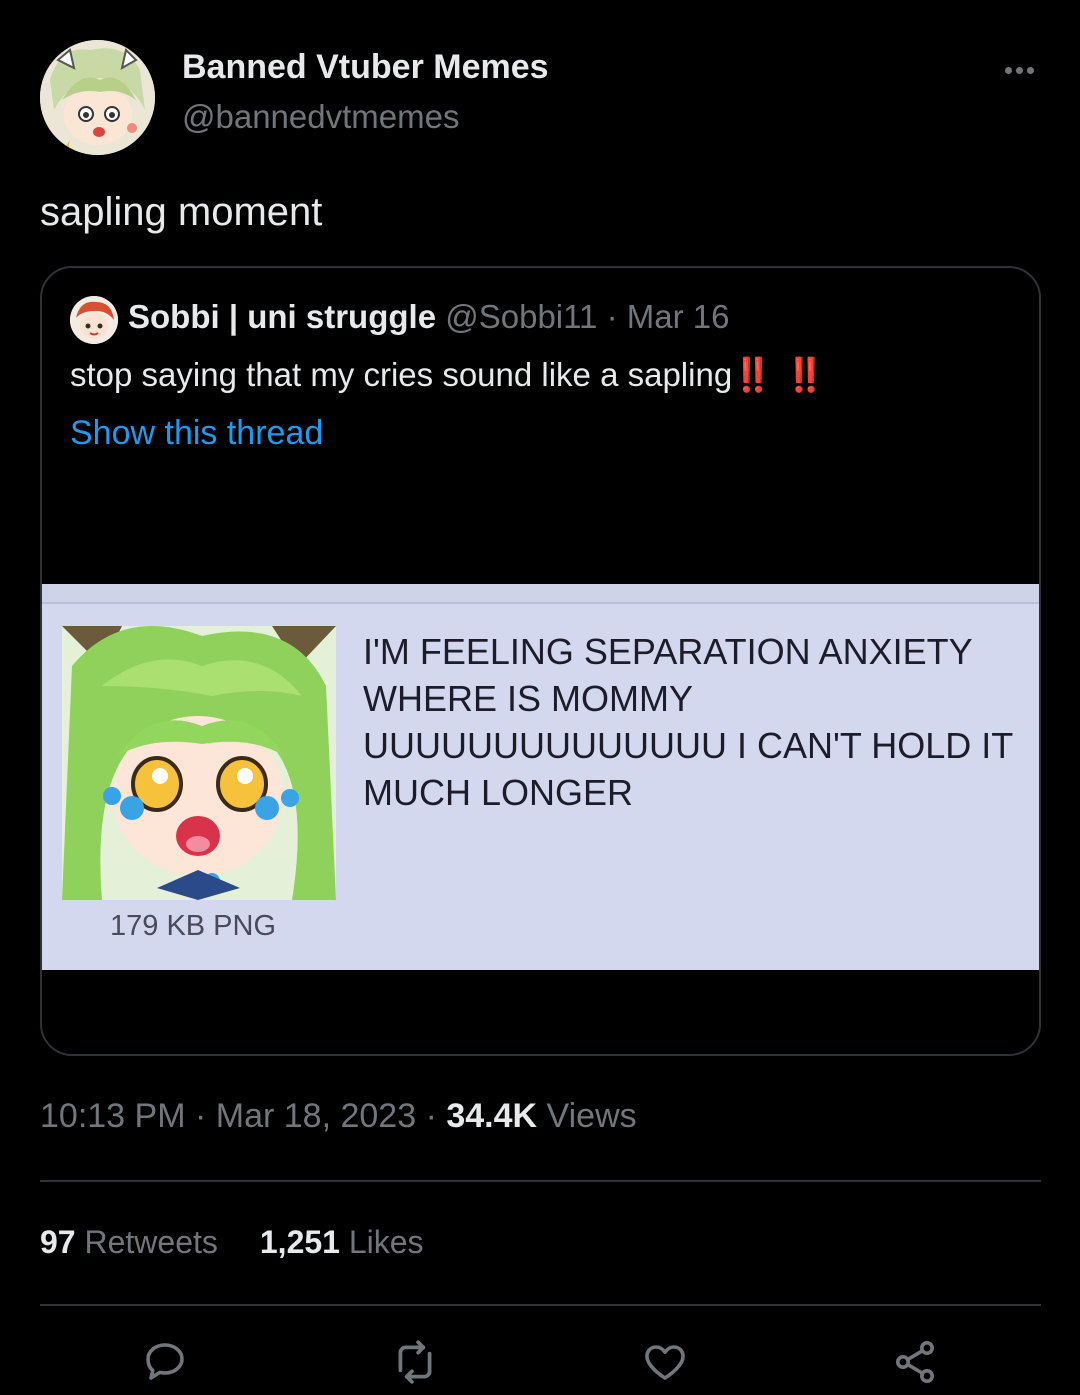 The width and height of the screenshot is (1080, 1395). I want to click on tweet-meta: 10:13 PM · Mar 18, 2023 · 34.4K Views, so click(338, 1116).